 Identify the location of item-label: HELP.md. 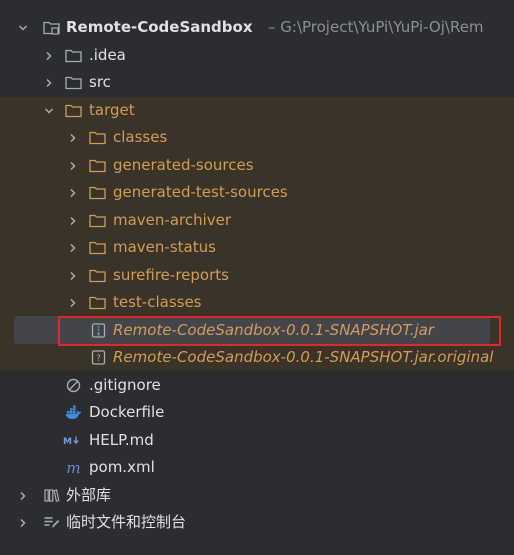
(121, 440).